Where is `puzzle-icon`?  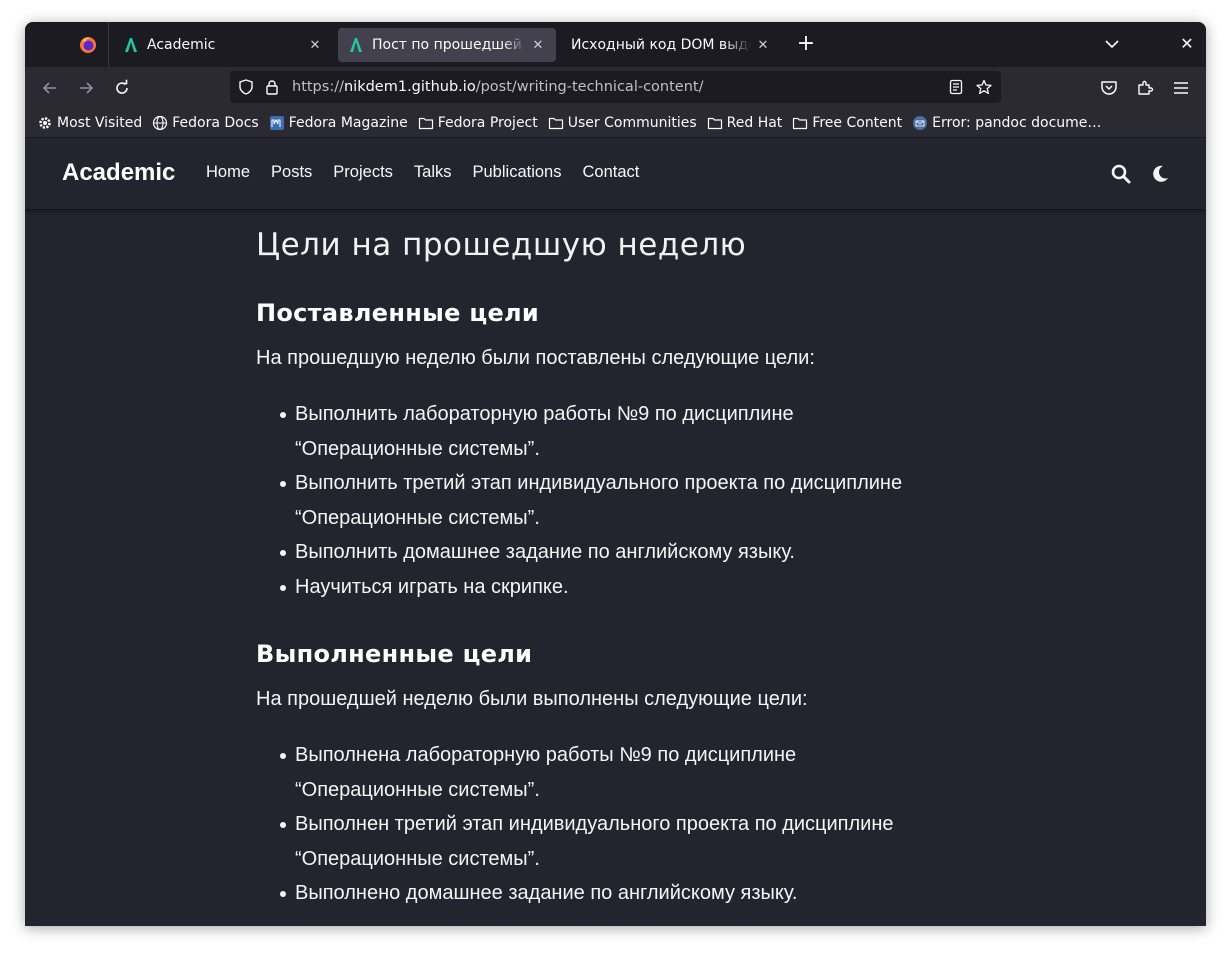 puzzle-icon is located at coordinates (1146, 87).